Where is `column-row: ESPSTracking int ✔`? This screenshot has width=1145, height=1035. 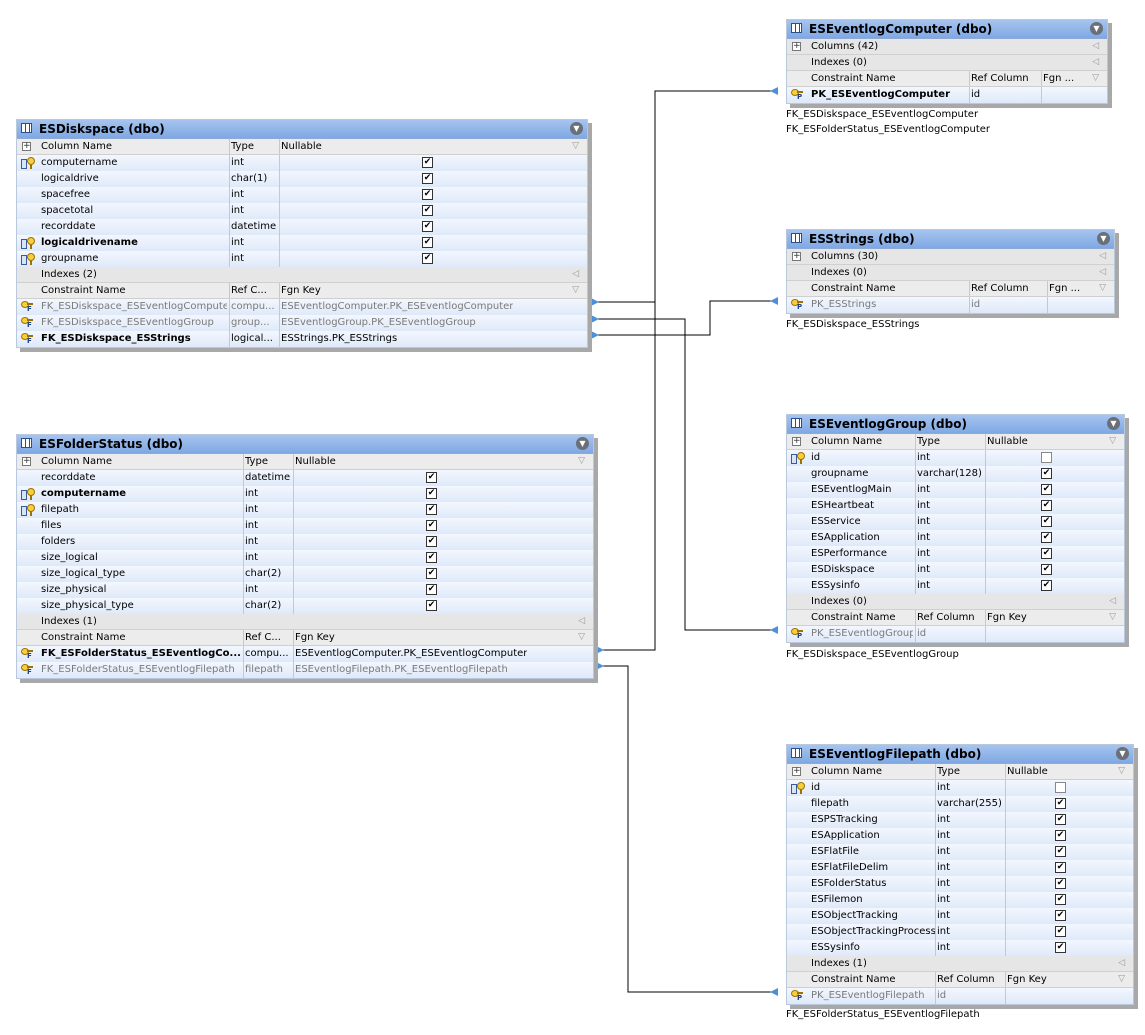 column-row: ESPSTracking int ✔ is located at coordinates (960, 820).